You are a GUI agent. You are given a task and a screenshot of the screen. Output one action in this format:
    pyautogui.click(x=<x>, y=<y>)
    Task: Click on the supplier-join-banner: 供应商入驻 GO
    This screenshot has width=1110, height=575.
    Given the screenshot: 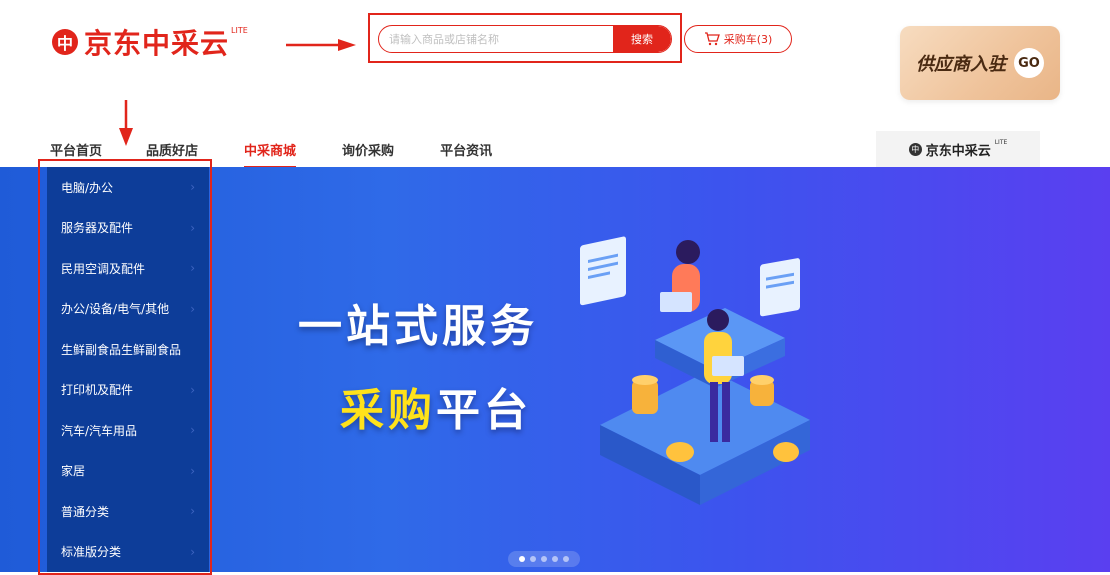 What is the action you would take?
    pyautogui.click(x=980, y=63)
    